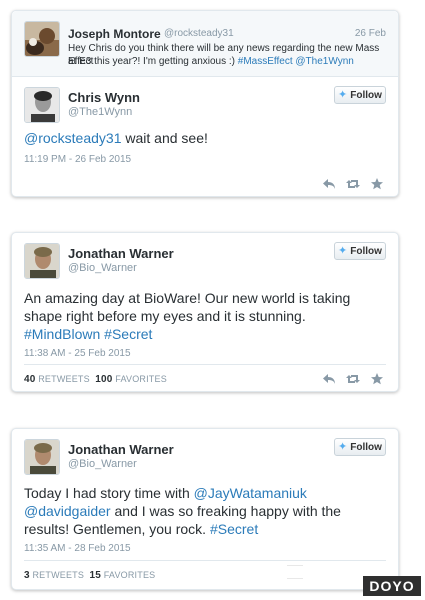 The height and width of the screenshot is (600, 425). I want to click on hashtag-masseffect: #MassEffect, so click(265, 61).